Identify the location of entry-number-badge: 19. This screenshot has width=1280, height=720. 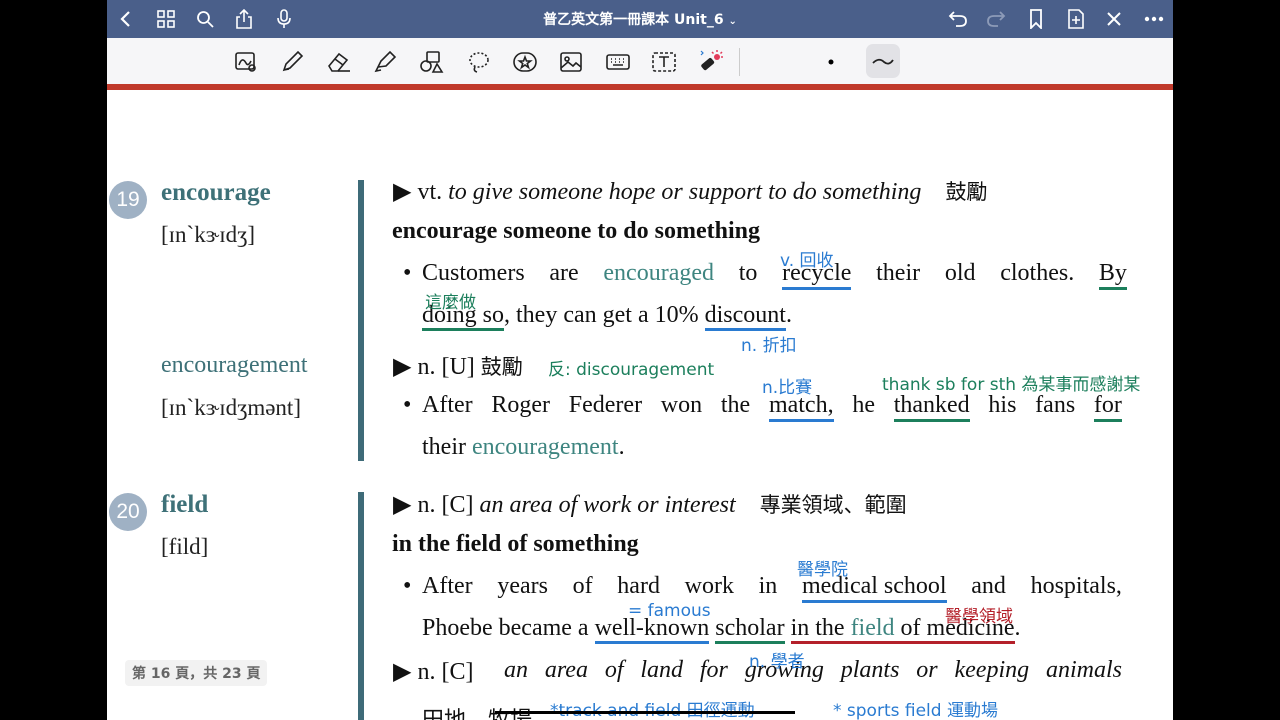
(128, 200).